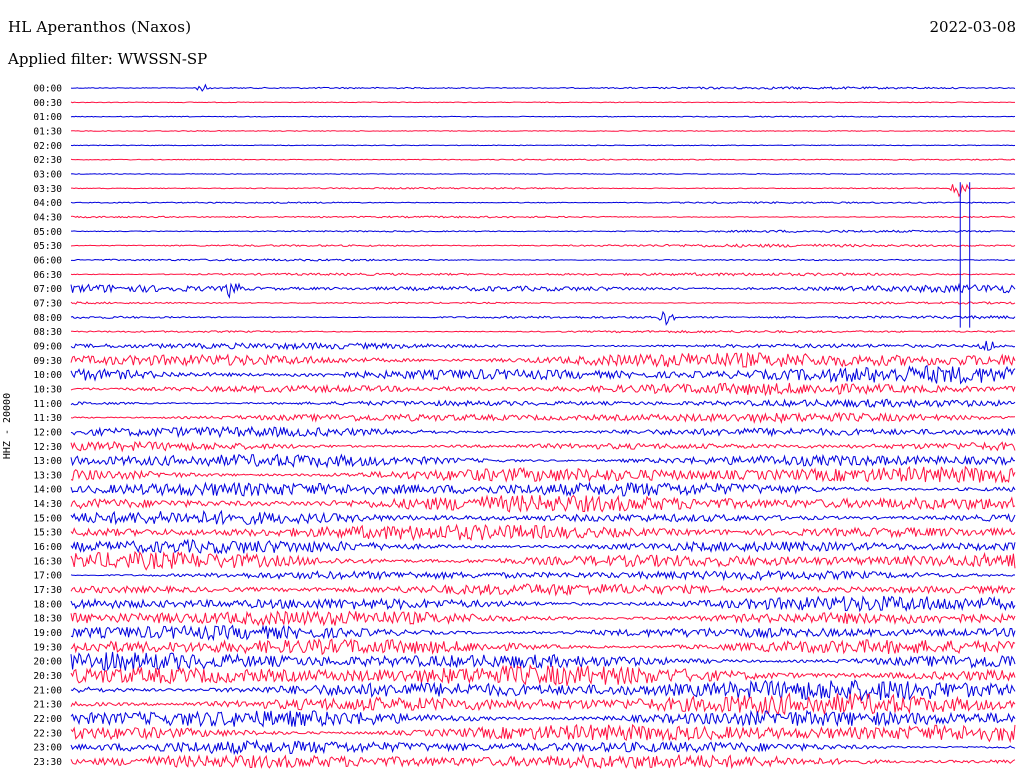  What do you see at coordinates (47, 103) in the screenshot?
I see `row-time-label: 00:30` at bounding box center [47, 103].